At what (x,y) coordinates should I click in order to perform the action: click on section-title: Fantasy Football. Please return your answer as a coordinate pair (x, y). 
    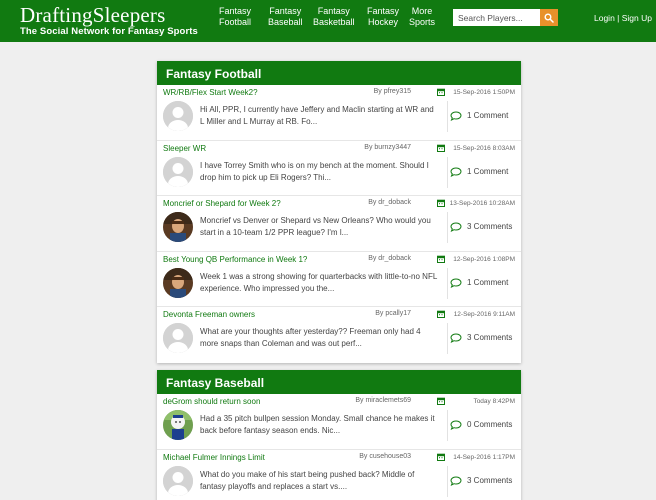
    Looking at the image, I should click on (339, 73).